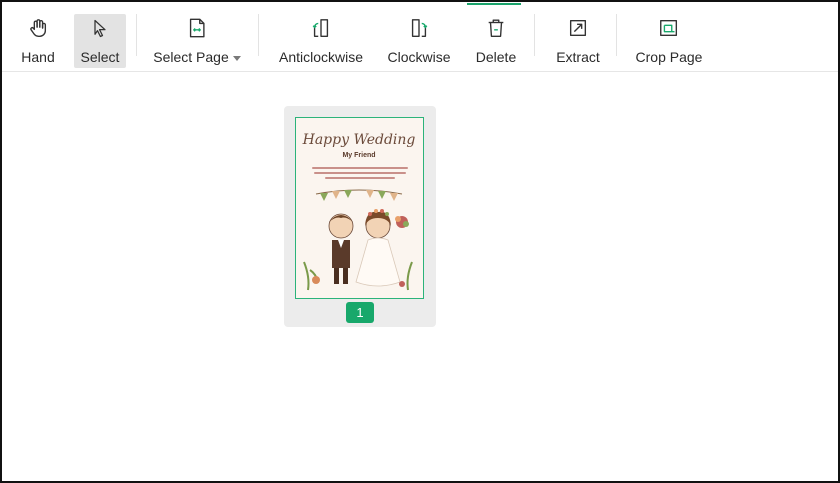 This screenshot has width=840, height=483. What do you see at coordinates (100, 41) in the screenshot?
I see `select-tool-button: Select` at bounding box center [100, 41].